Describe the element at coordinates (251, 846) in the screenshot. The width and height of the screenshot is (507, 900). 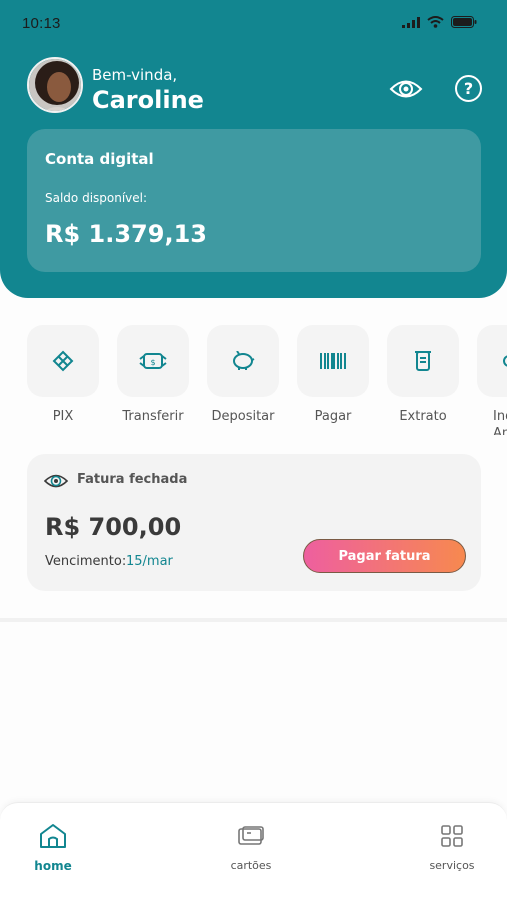
I see `nav-cartoes: cartões` at that location.